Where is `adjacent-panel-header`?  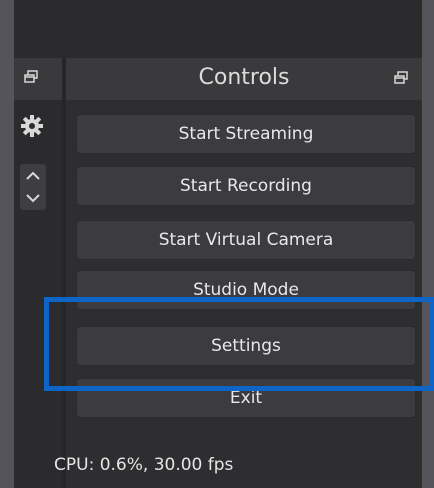
adjacent-panel-header is located at coordinates (38, 79).